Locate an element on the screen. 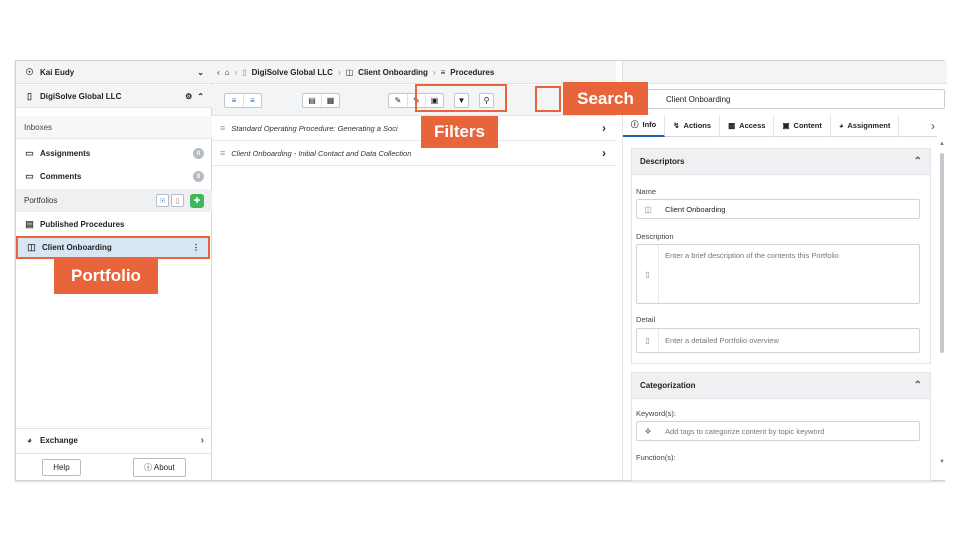 The width and height of the screenshot is (960, 540). kebab-menu-icon: ⋮ is located at coordinates (196, 247).